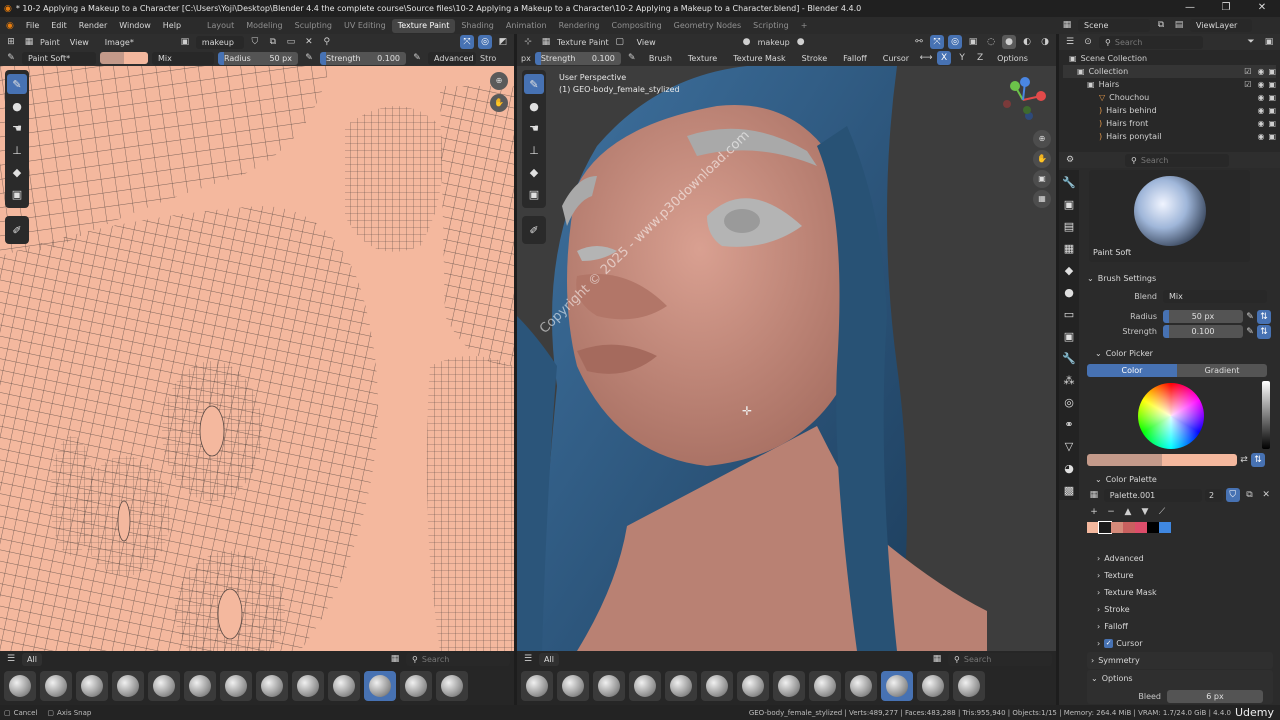 Image resolution: width=1280 pixels, height=720 pixels. What do you see at coordinates (534, 150) in the screenshot?
I see `clone-tool-icon: ⊥` at bounding box center [534, 150].